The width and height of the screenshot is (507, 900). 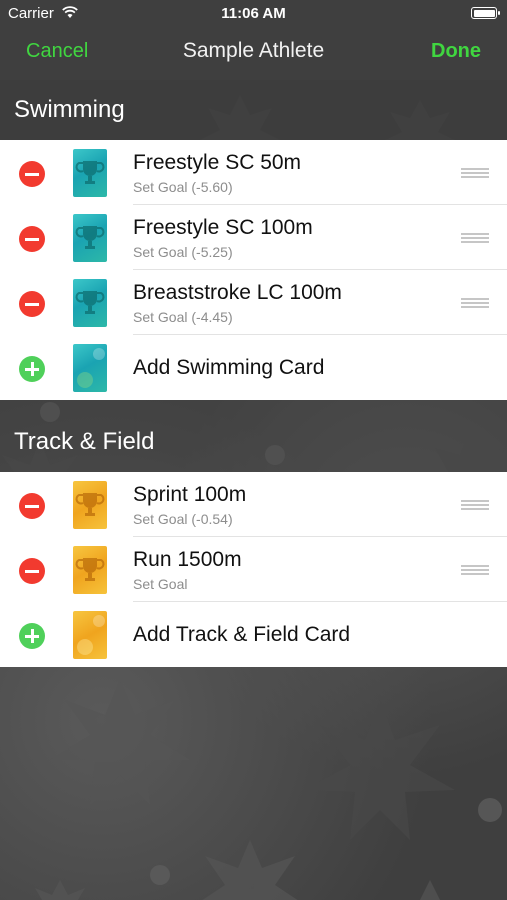 I want to click on list-item: Freestyle SC 100m Set Goal (-5.25), so click(x=253, y=237).